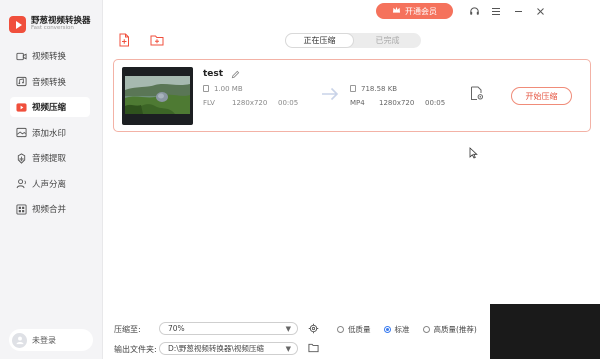 This screenshot has width=600, height=359. Describe the element at coordinates (288, 103) in the screenshot. I see `source-duration: 00:05` at that location.